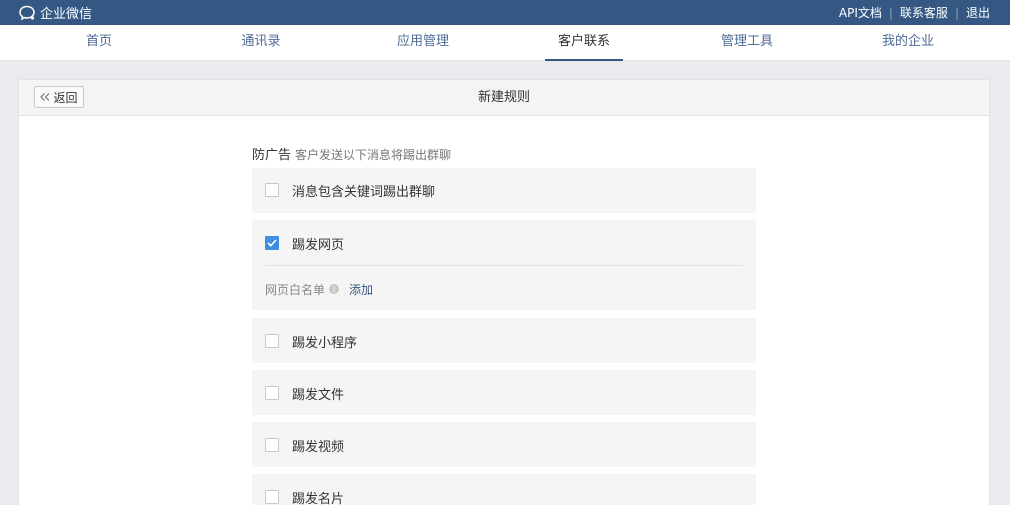  I want to click on option-row: 踢发文件, so click(304, 393).